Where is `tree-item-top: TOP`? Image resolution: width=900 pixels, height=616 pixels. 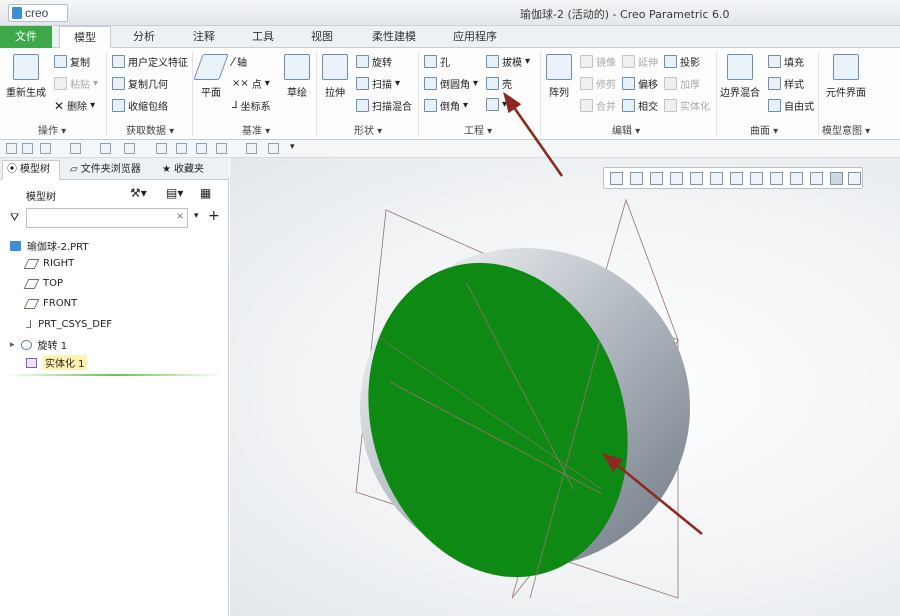 tree-item-top: TOP is located at coordinates (43, 283).